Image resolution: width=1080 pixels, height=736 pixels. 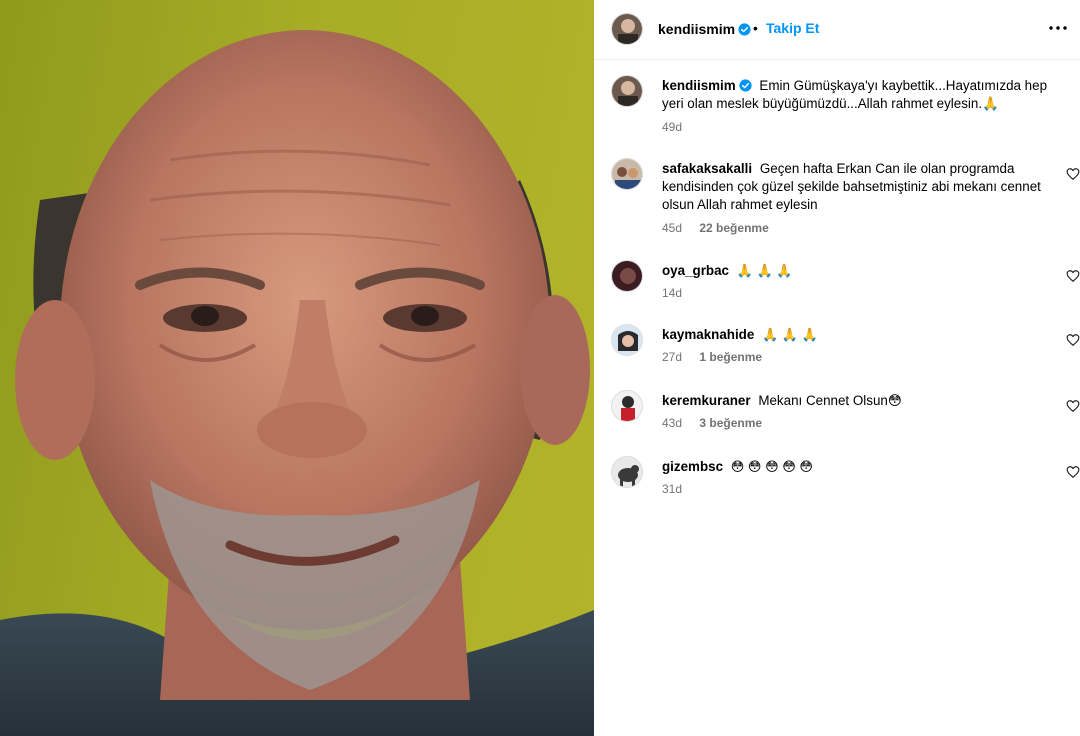 What do you see at coordinates (672, 489) in the screenshot?
I see `comment-time: 31d` at bounding box center [672, 489].